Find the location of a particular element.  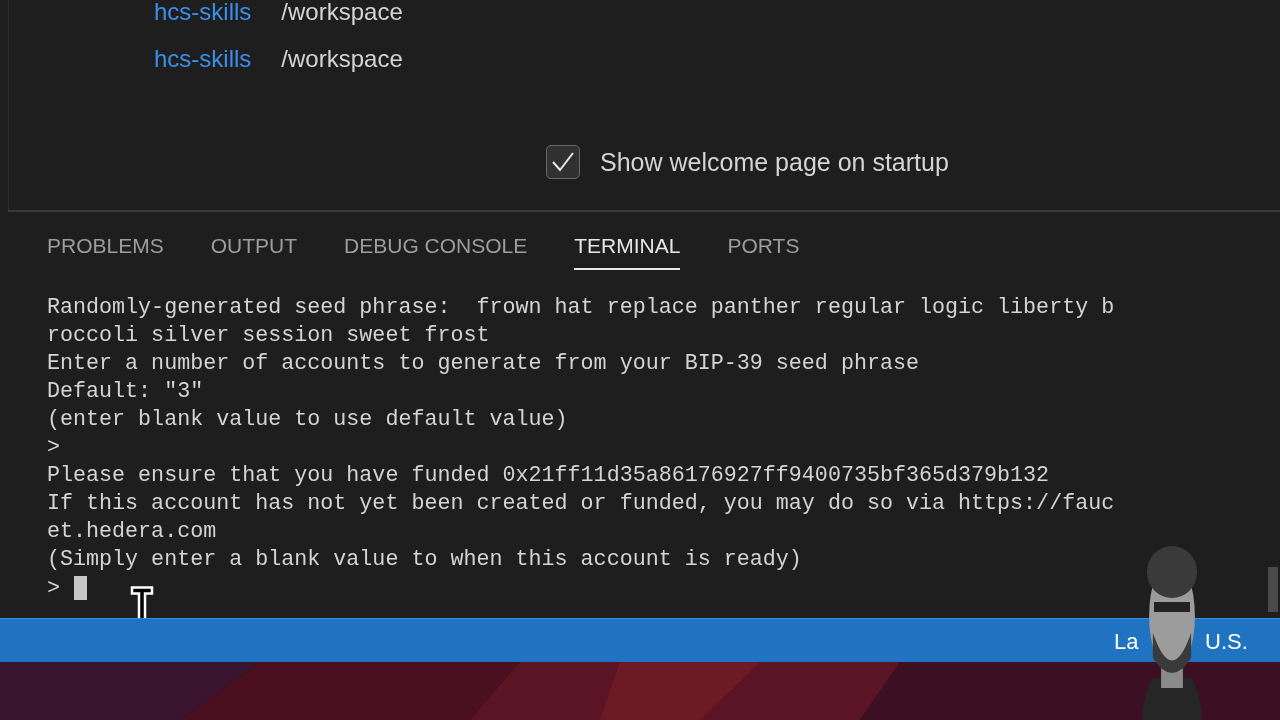

terminal-line: Enter a number of accounts to generate from your BIP-39 seed phrase is located at coordinates (483, 364).